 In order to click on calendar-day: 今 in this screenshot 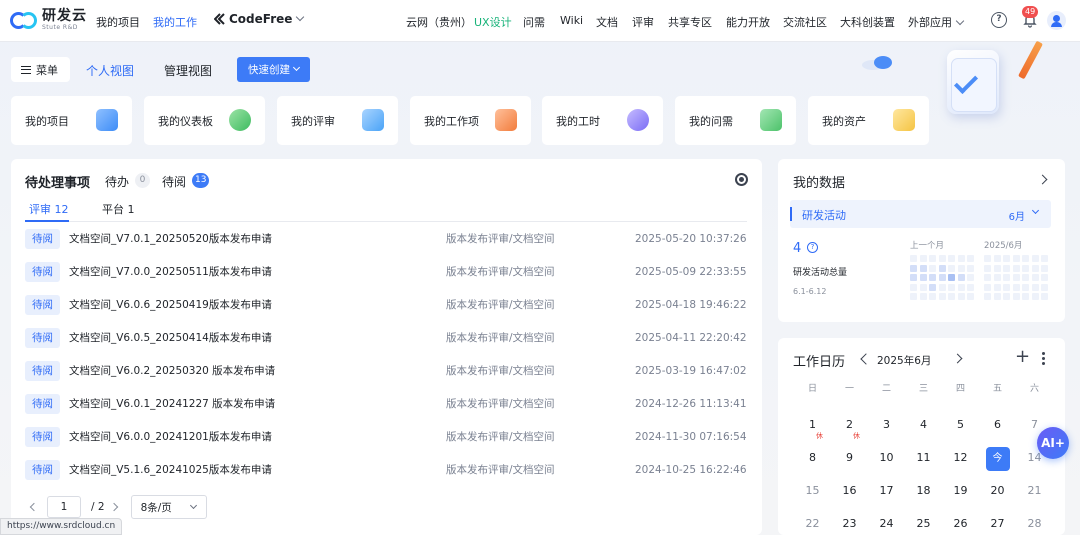, I will do `click(997, 463)`.